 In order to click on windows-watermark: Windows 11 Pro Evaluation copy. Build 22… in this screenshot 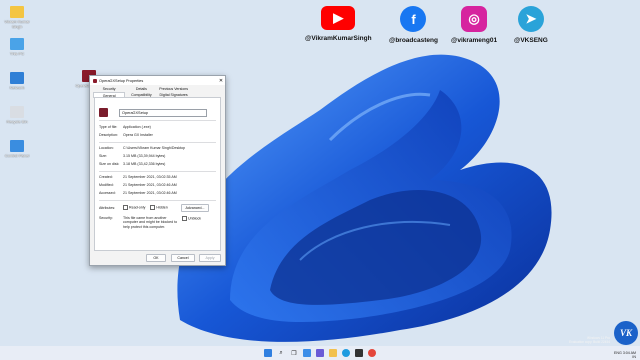, I will do `click(589, 340)`.